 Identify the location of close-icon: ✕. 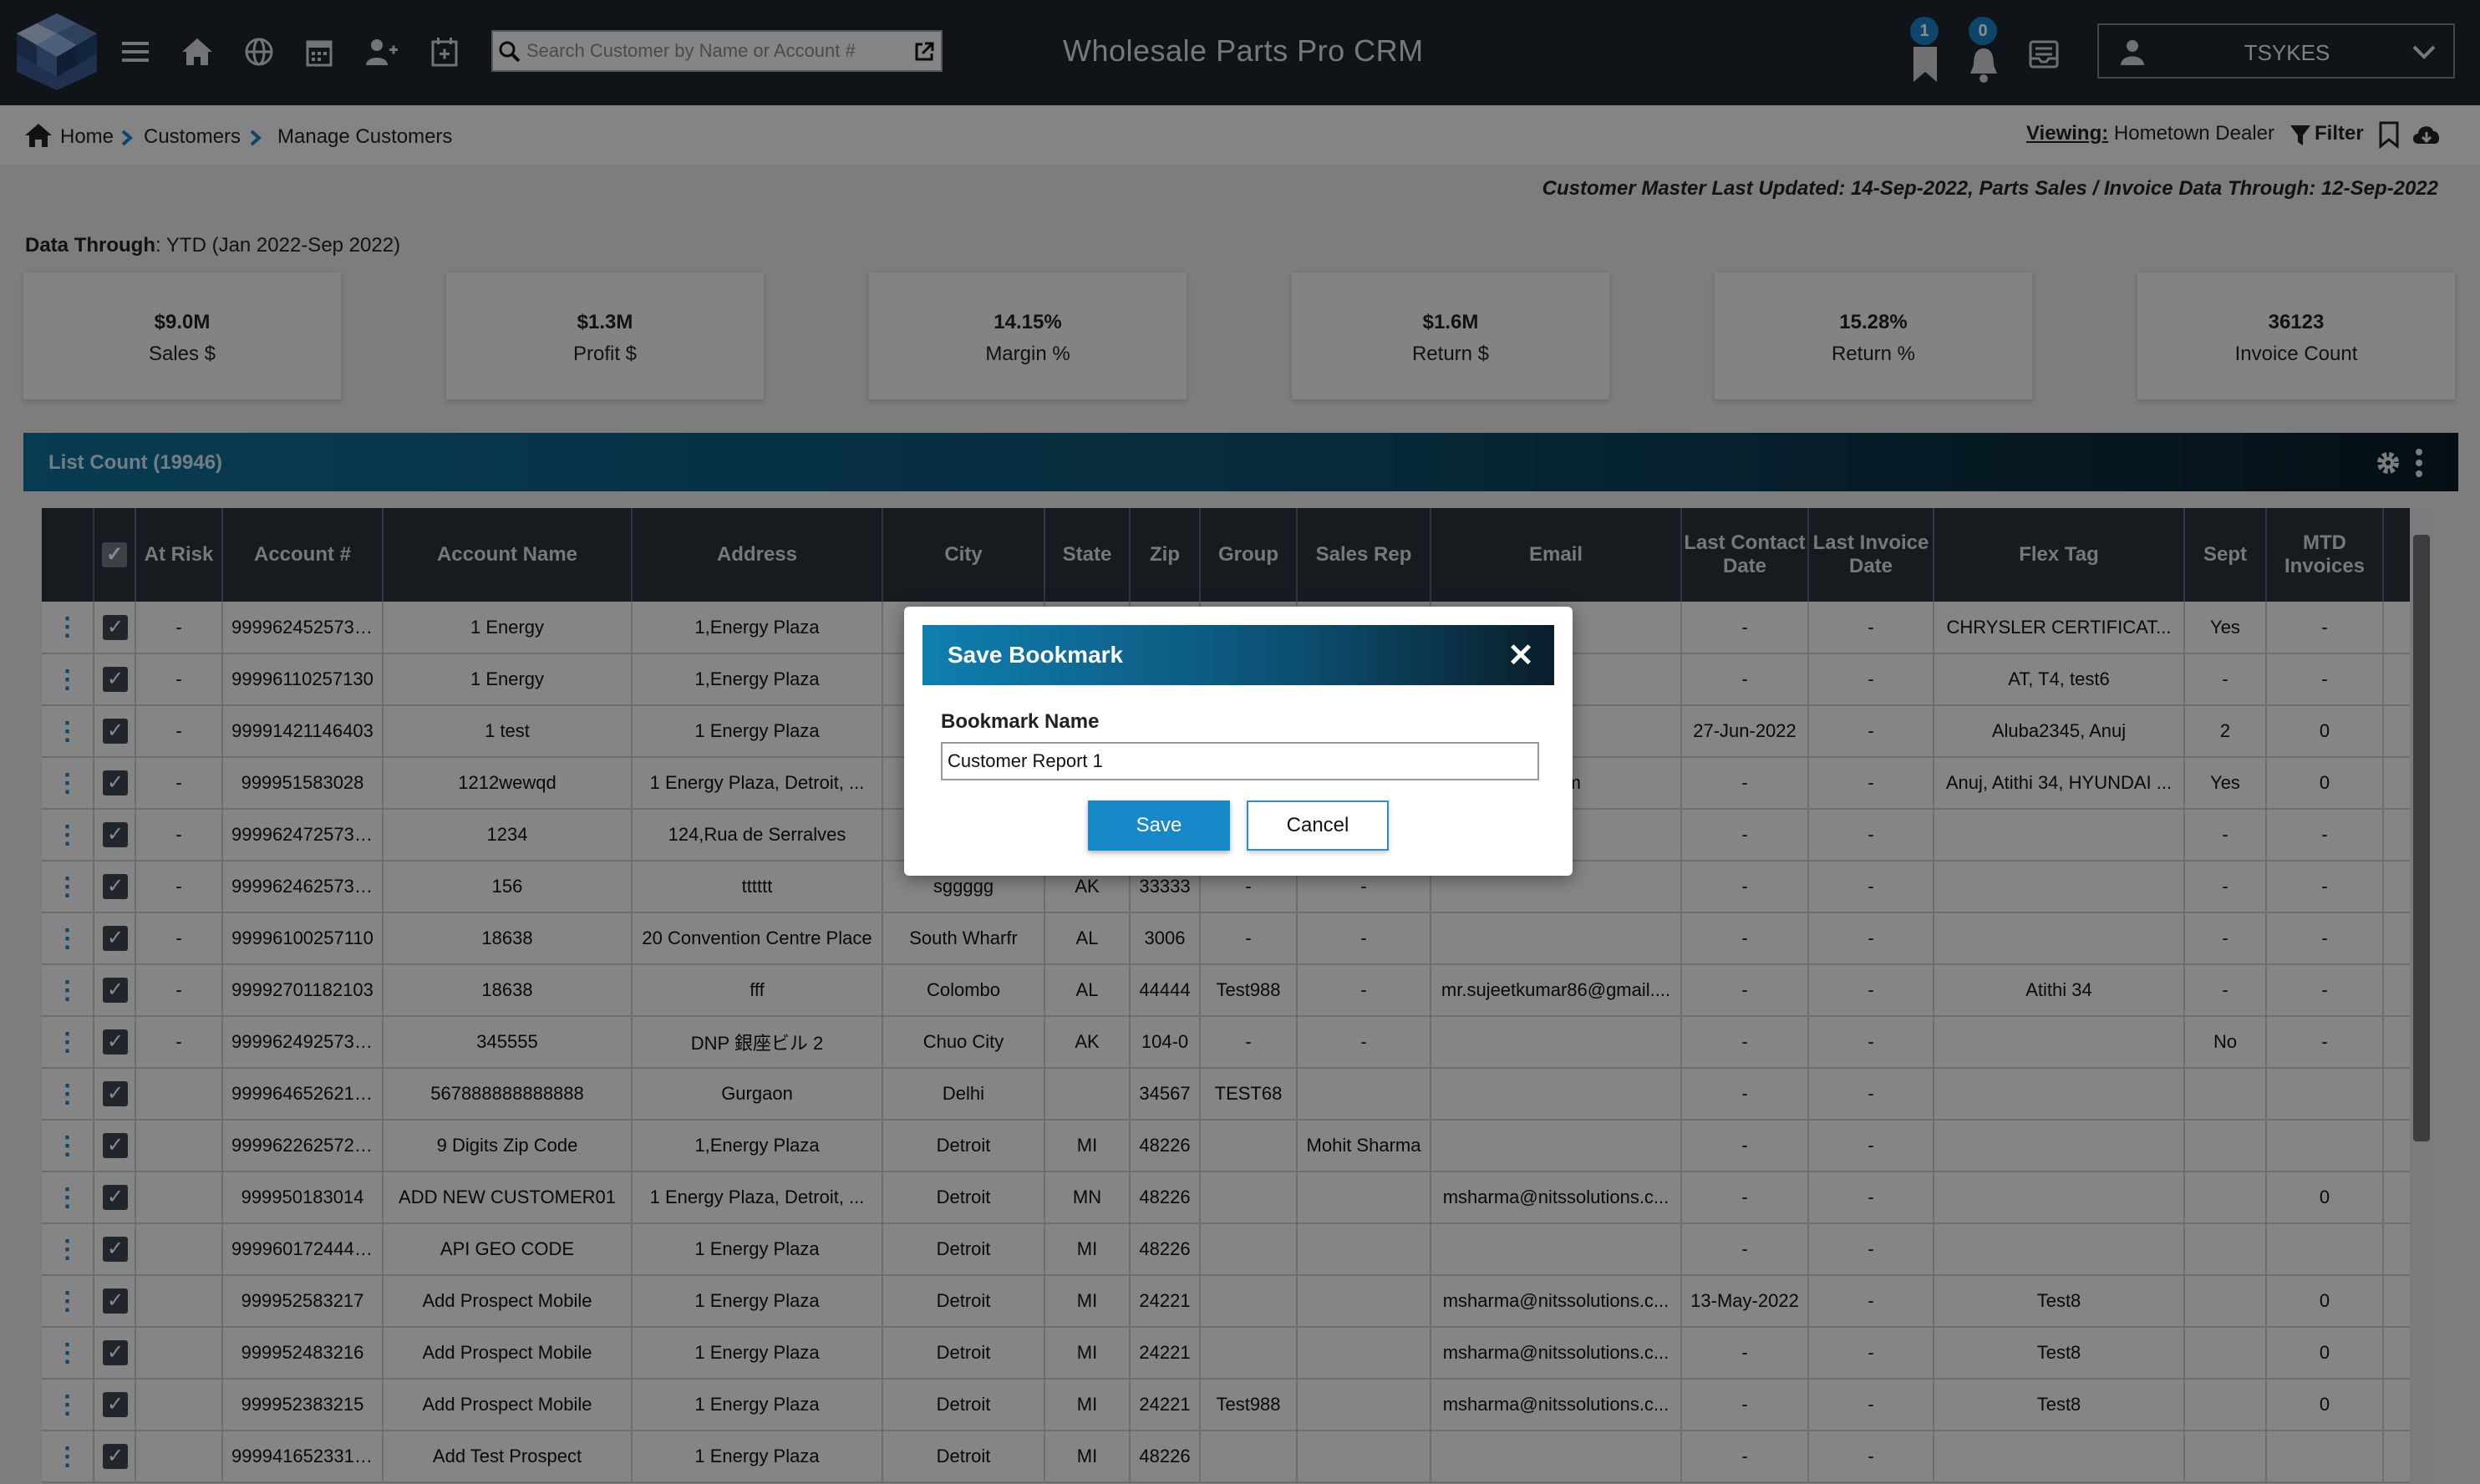
(1520, 655).